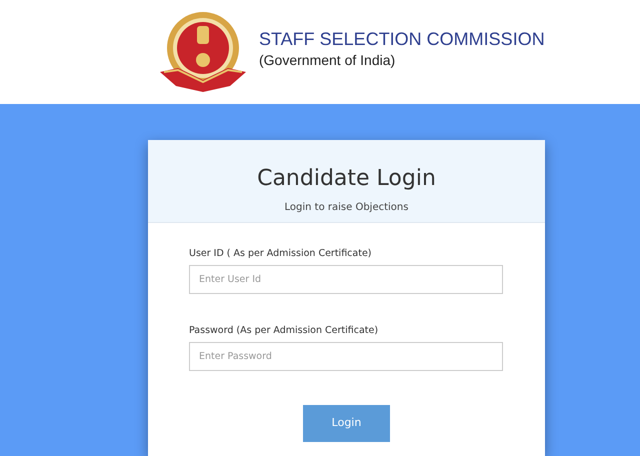 The image size is (640, 456). What do you see at coordinates (327, 60) in the screenshot?
I see `organisation-subtitle: (Government of India)` at bounding box center [327, 60].